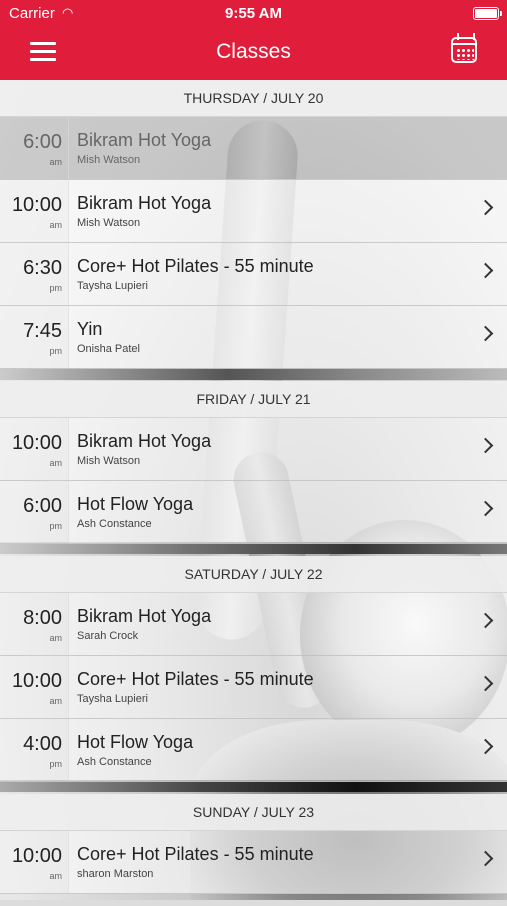 The height and width of the screenshot is (906, 507). Describe the element at coordinates (42, 618) in the screenshot. I see `class-time: 8:00` at that location.